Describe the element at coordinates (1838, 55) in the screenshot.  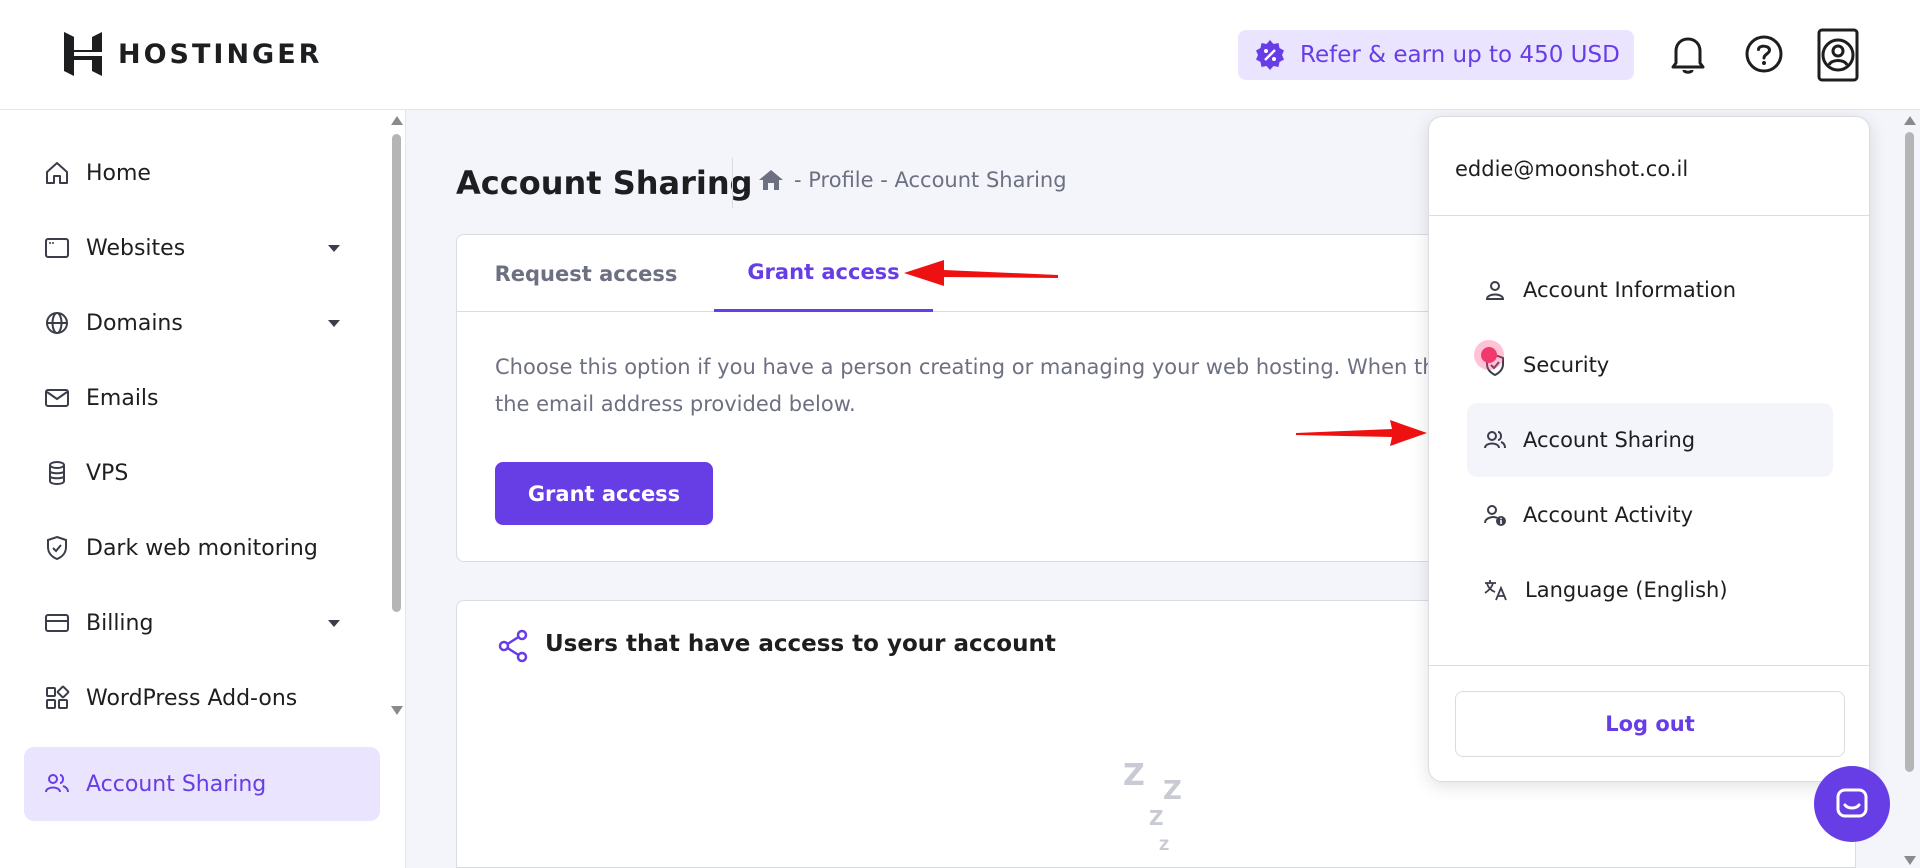
I see `profile-avatar-icon` at that location.